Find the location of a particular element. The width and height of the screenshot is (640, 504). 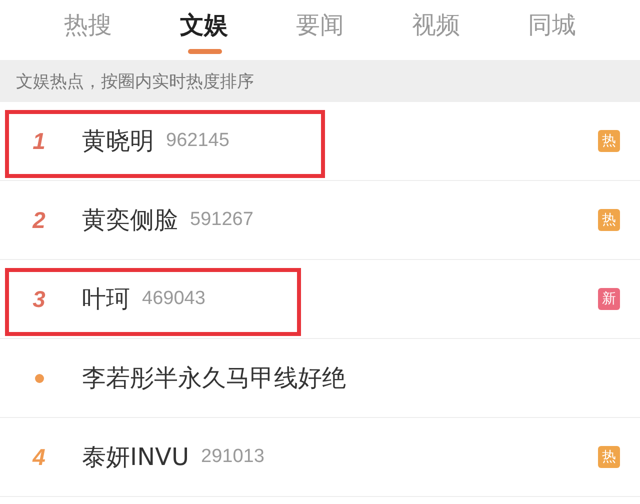

topic-title: 李若彤半永久马甲线好绝 is located at coordinates (214, 378).